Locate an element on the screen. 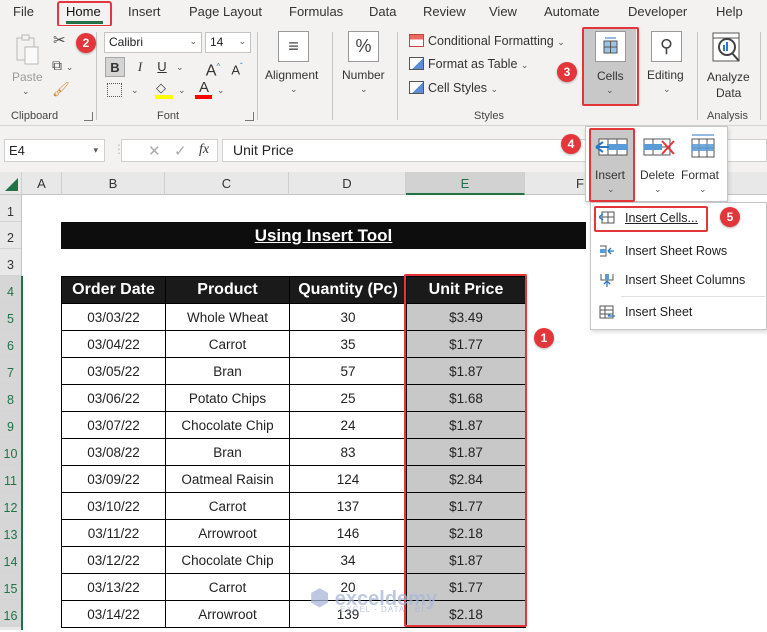 Image resolution: width=767 pixels, height=632 pixels. row-header: 4 is located at coordinates (10, 289).